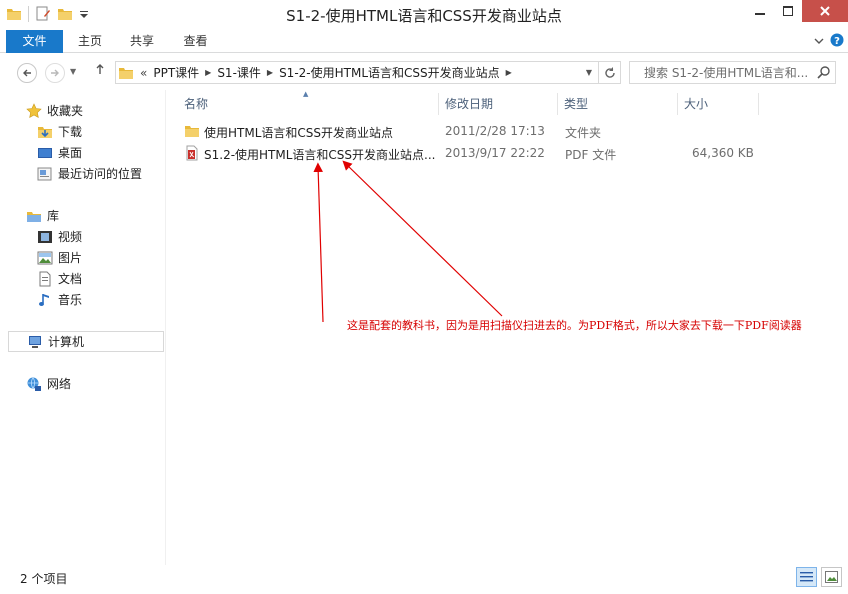  What do you see at coordinates (45, 279) in the screenshot?
I see `documents-icon` at bounding box center [45, 279].